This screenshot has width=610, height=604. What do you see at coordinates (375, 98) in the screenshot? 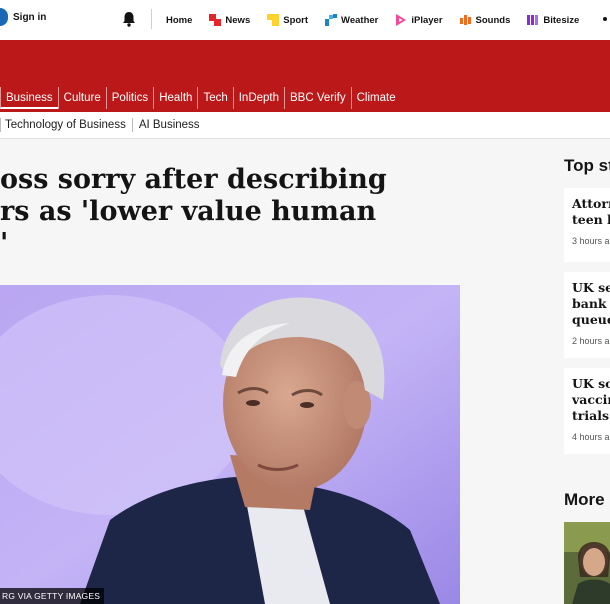
I see `section-tab-climate: Climate` at bounding box center [375, 98].